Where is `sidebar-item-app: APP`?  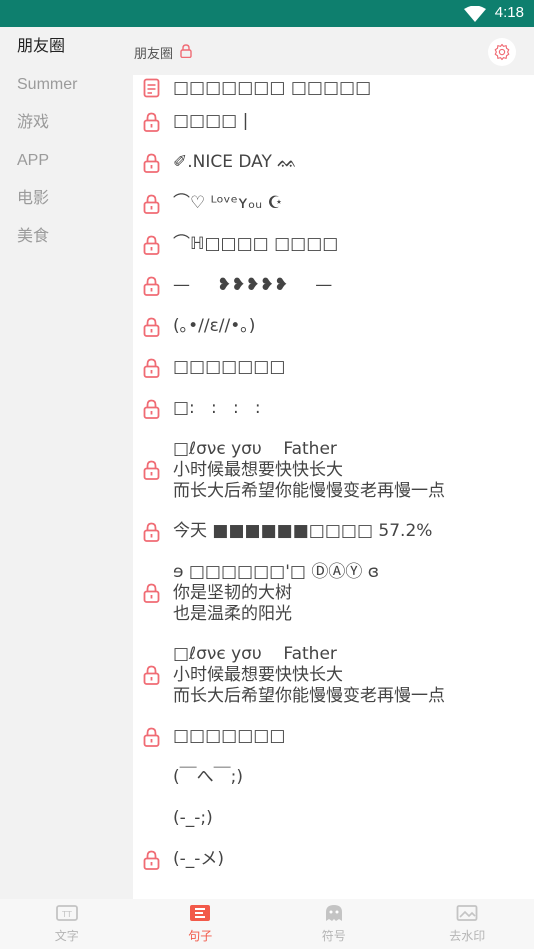
sidebar-item-app: APP is located at coordinates (66, 161).